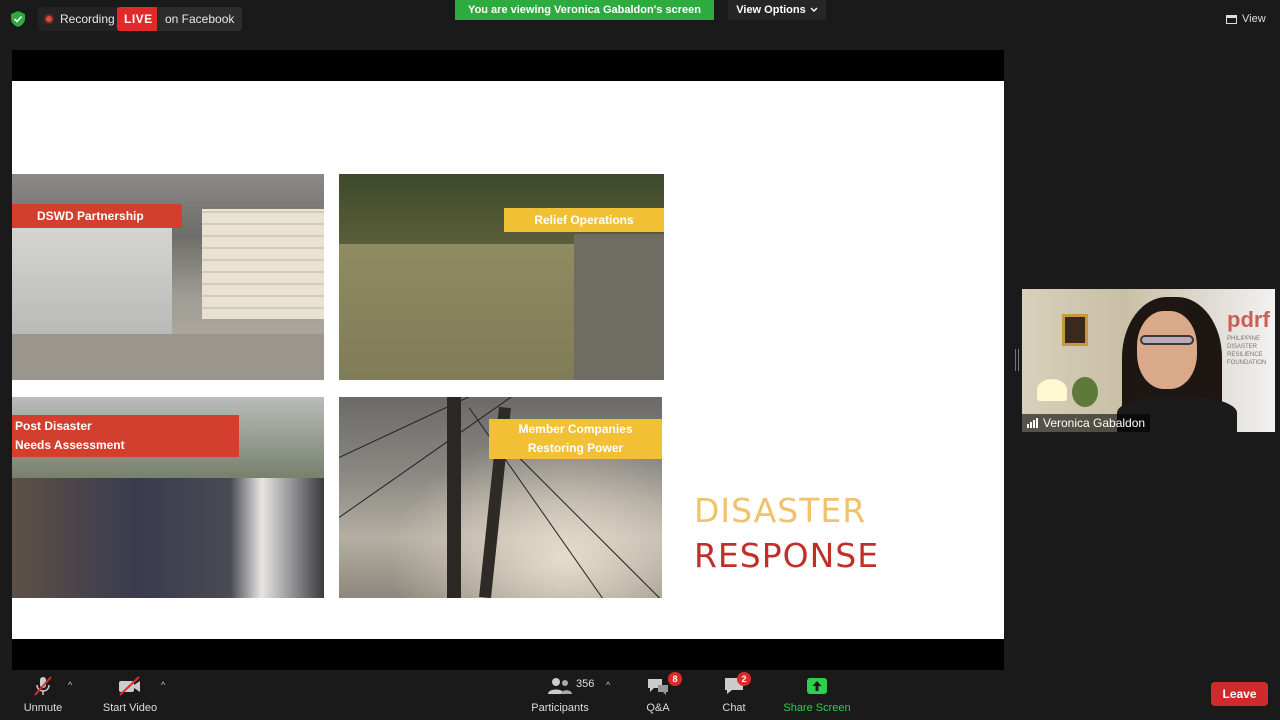 Image resolution: width=1280 pixels, height=720 pixels. Describe the element at coordinates (585, 684) in the screenshot. I see `participants-count: 356` at that location.